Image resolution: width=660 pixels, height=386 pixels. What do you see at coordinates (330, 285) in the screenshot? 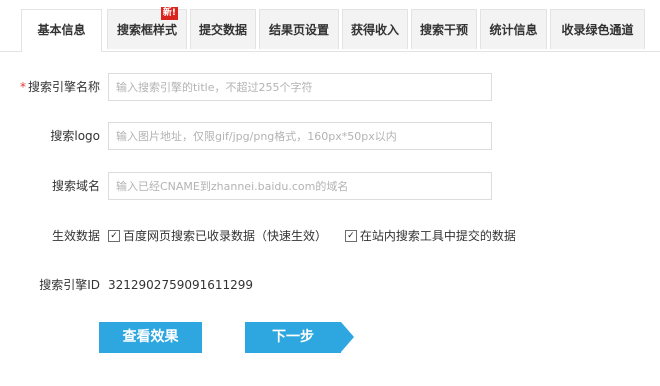
I see `row-engine-id: 搜索引擎ID 3212902759091611299` at bounding box center [330, 285].